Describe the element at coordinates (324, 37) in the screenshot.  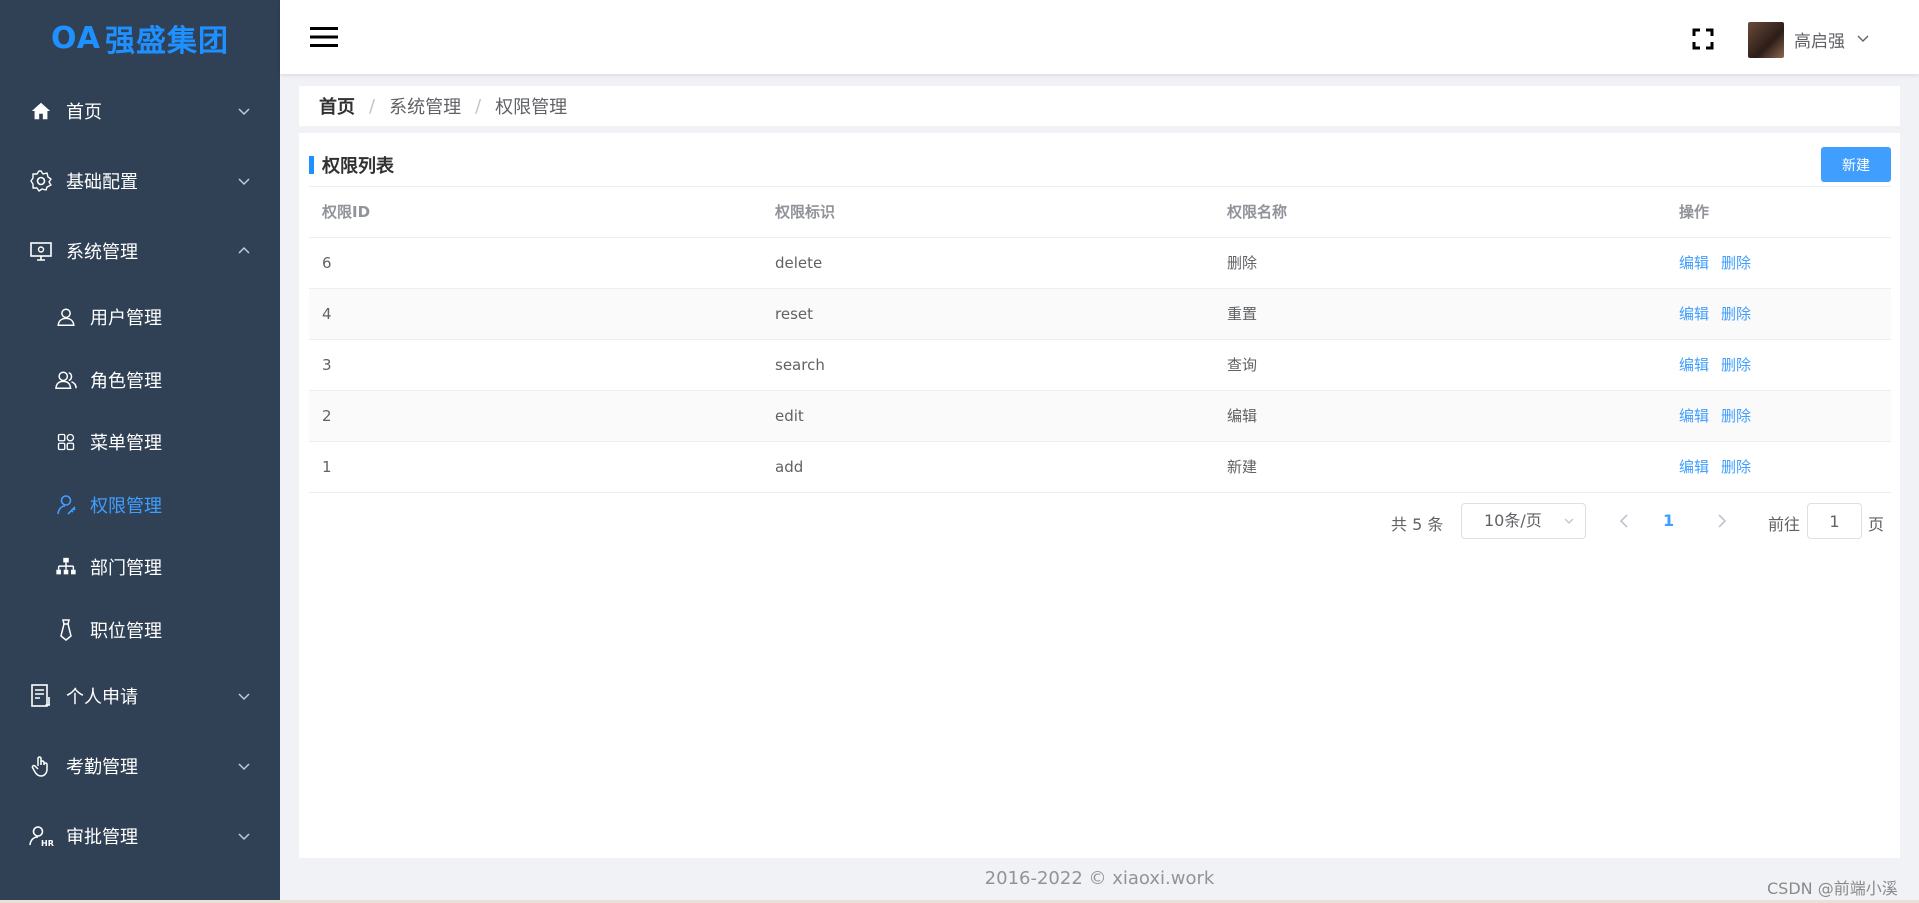
I see `hamburger-menu-icon` at that location.